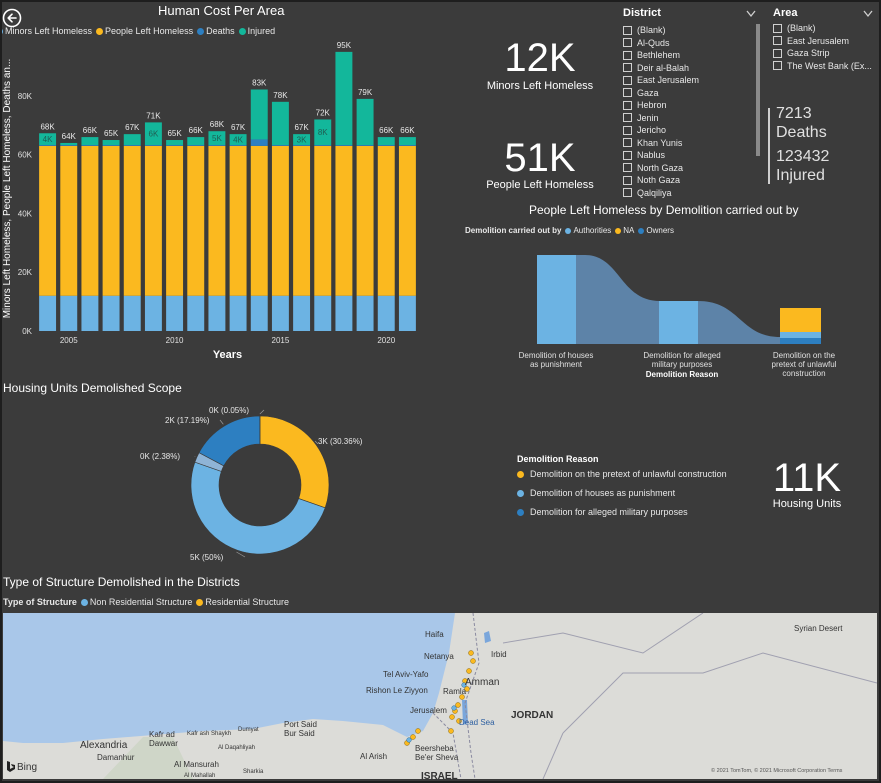 This screenshot has width=881, height=783. Describe the element at coordinates (656, 230) in the screenshot. I see `legend-item-owners: Owners` at that location.